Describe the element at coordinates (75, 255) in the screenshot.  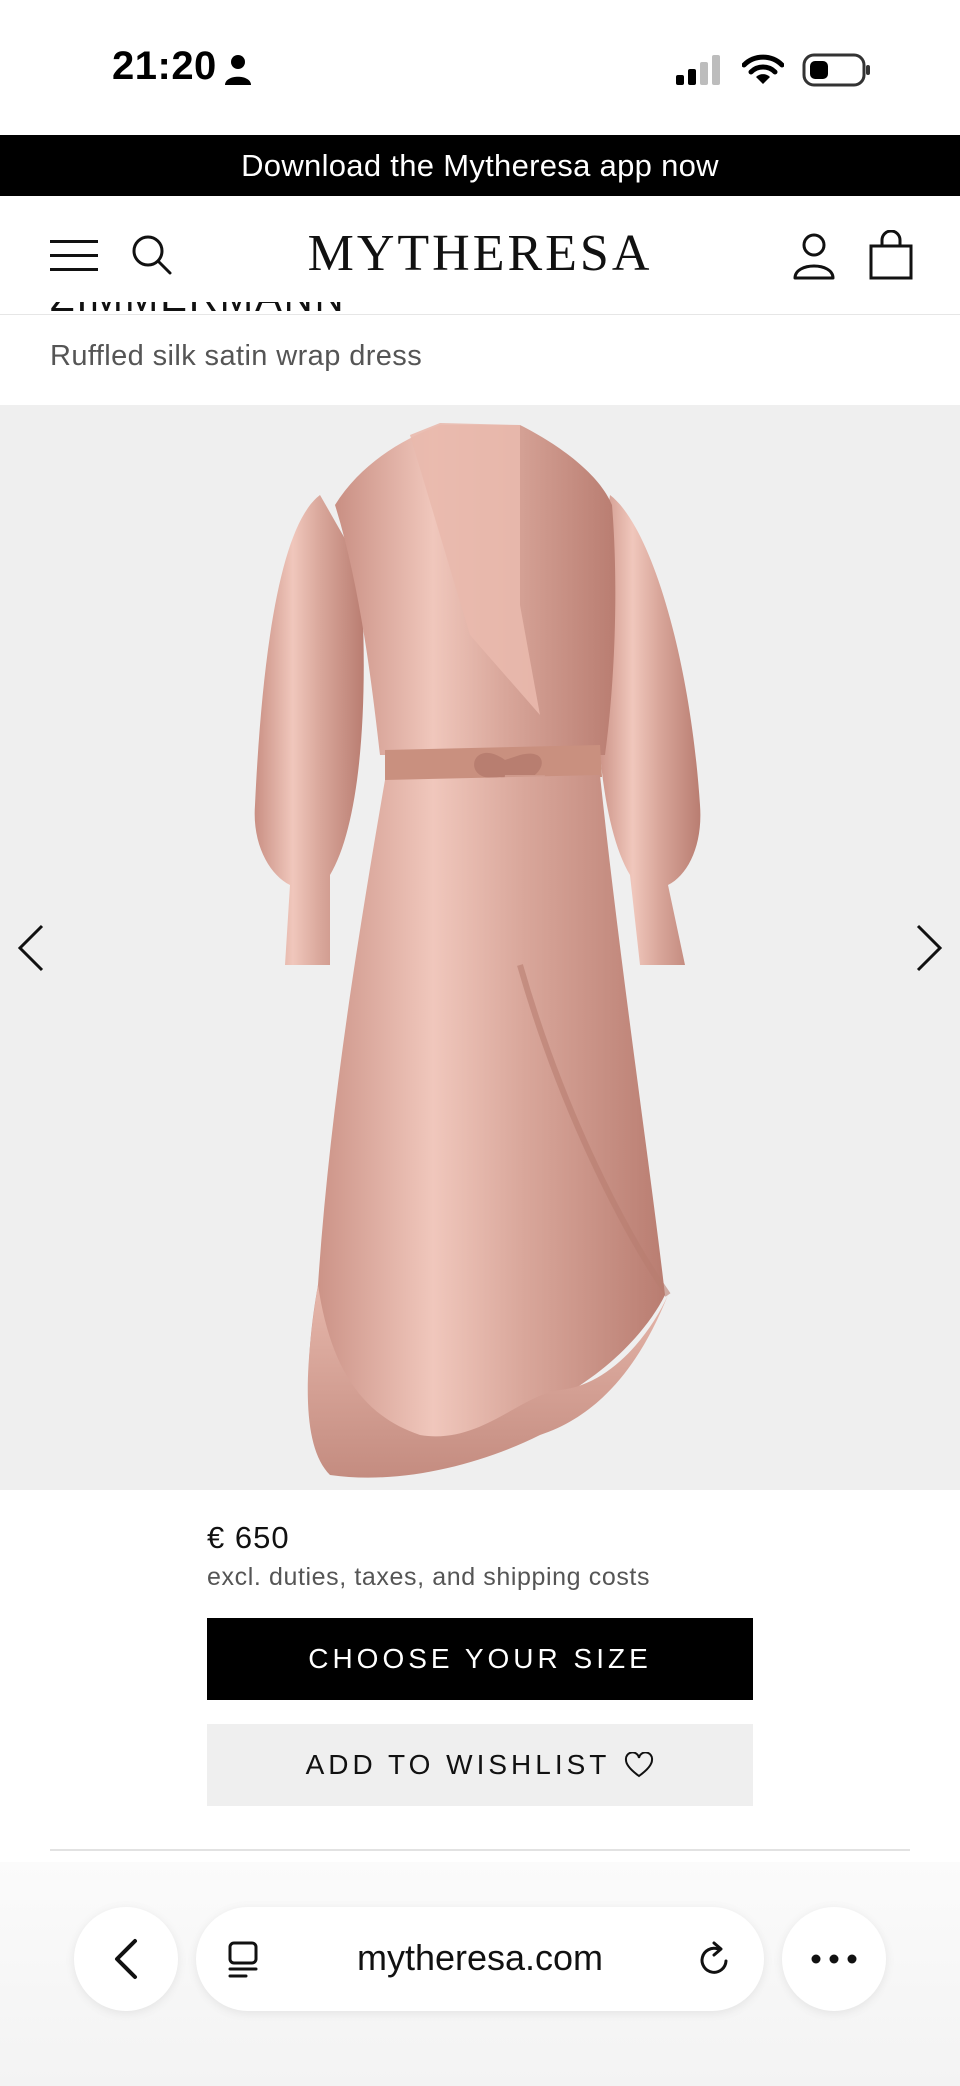
I see `hamburger-icon` at that location.